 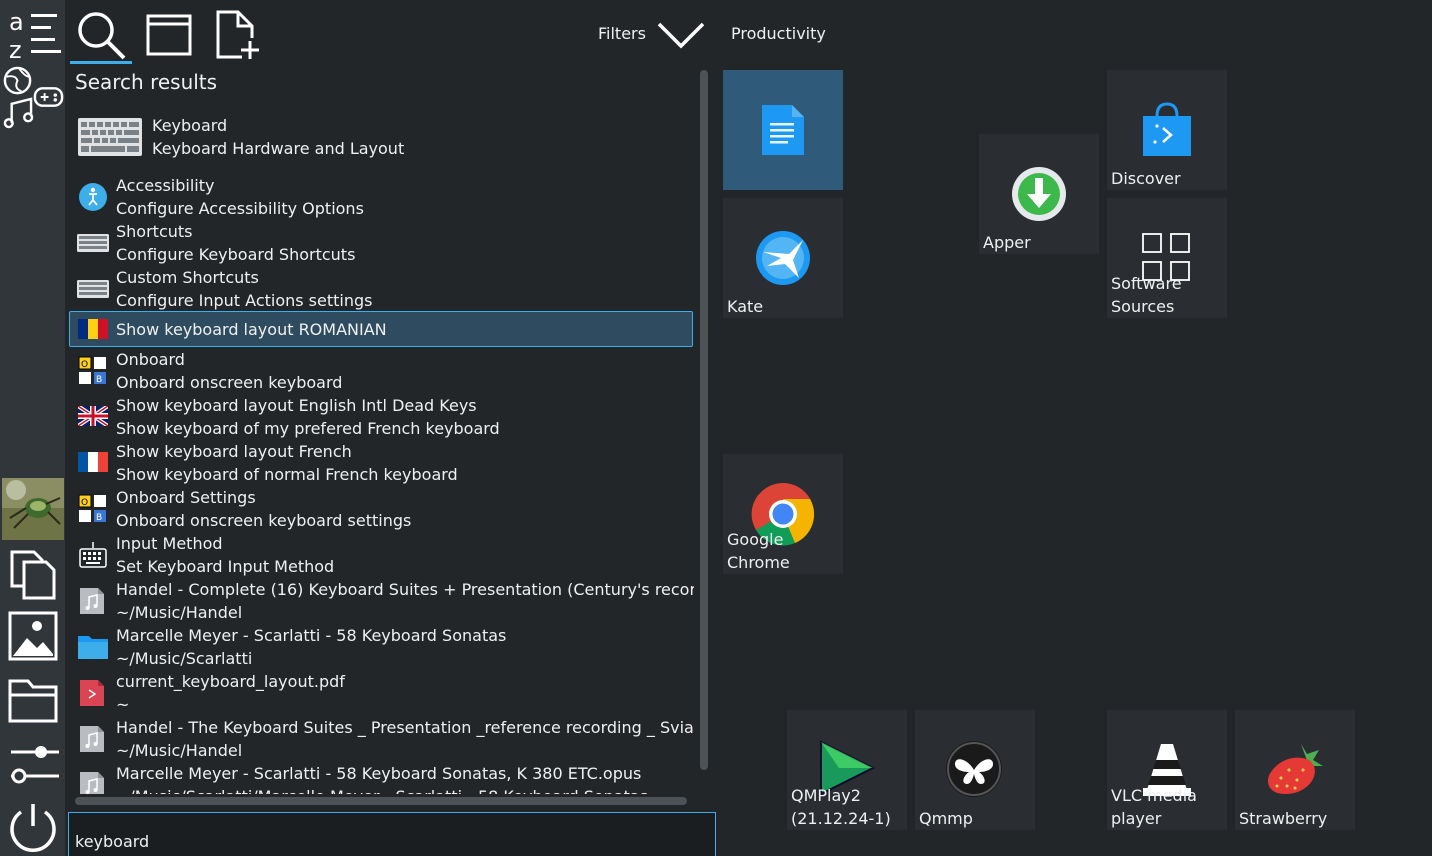 I want to click on france-flag-icon, so click(x=93, y=464).